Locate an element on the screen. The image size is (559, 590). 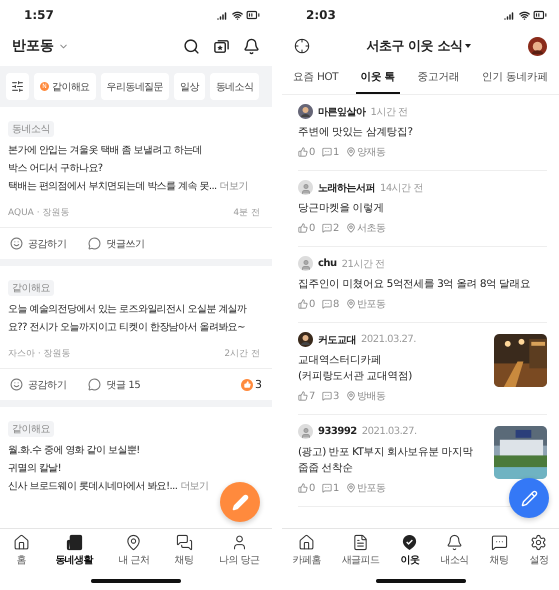
nav-tab: 내소식 is located at coordinates (454, 550).